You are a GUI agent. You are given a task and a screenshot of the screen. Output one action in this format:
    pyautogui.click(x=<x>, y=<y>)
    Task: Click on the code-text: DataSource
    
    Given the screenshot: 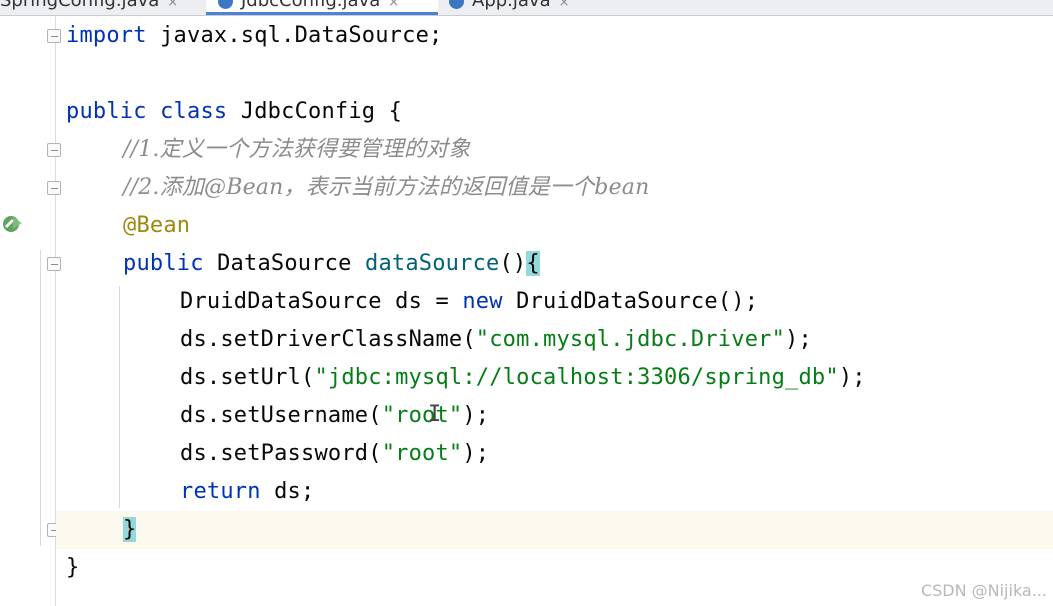 What is the action you would take?
    pyautogui.click(x=284, y=263)
    